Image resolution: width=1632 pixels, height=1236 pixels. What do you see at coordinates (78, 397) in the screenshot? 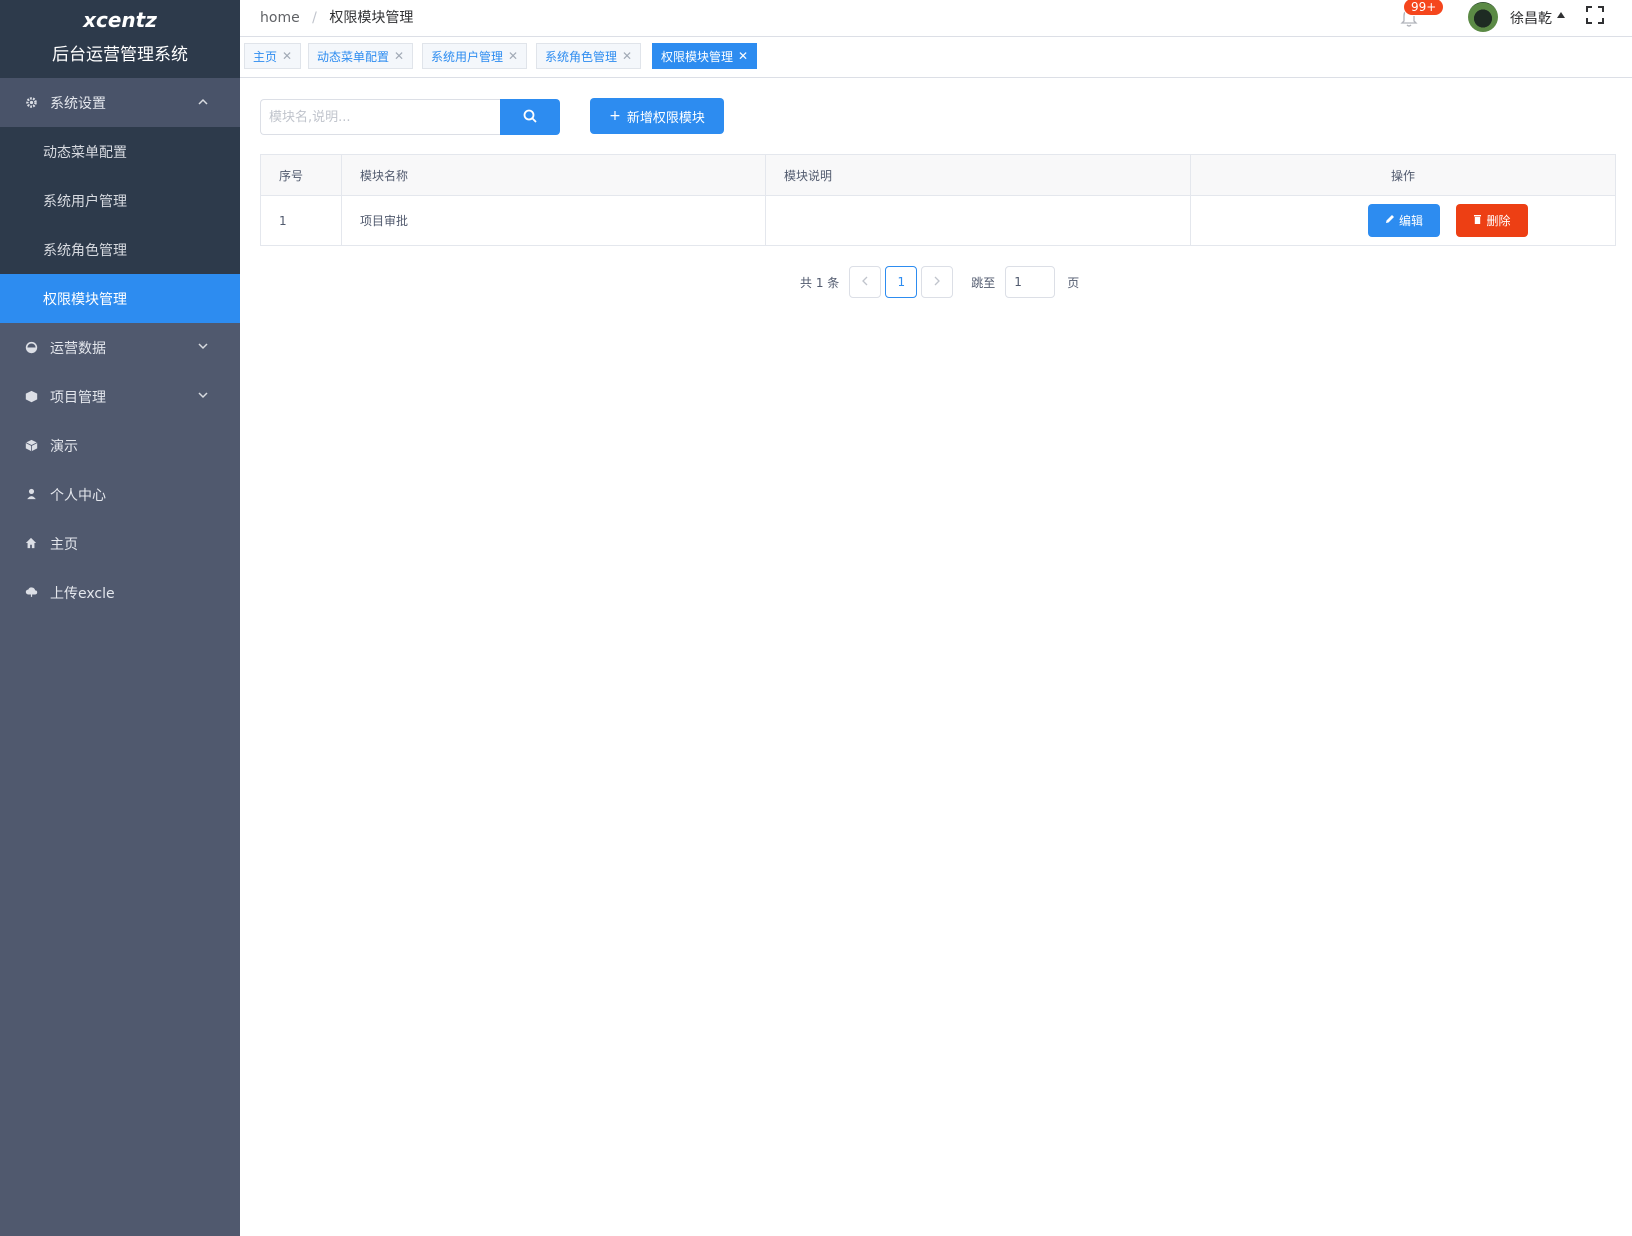
I see `sidebar-item-label: 项目管理` at bounding box center [78, 397].